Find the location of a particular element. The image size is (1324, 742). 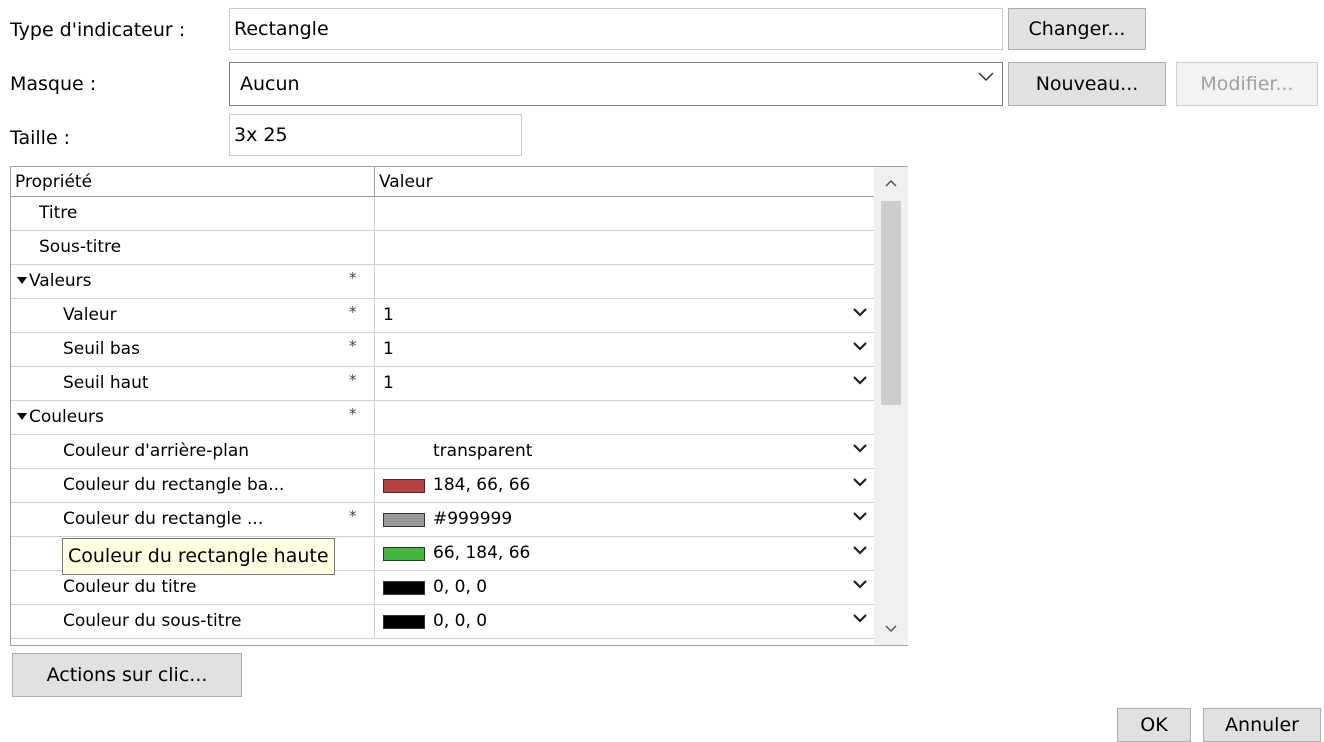

property-name: Titre is located at coordinates (58, 213).